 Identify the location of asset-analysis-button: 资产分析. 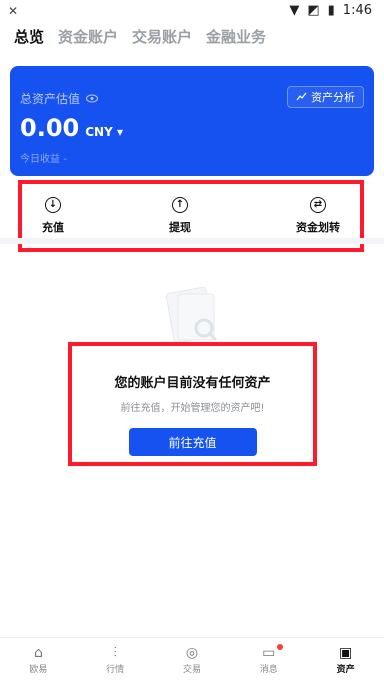
(325, 97).